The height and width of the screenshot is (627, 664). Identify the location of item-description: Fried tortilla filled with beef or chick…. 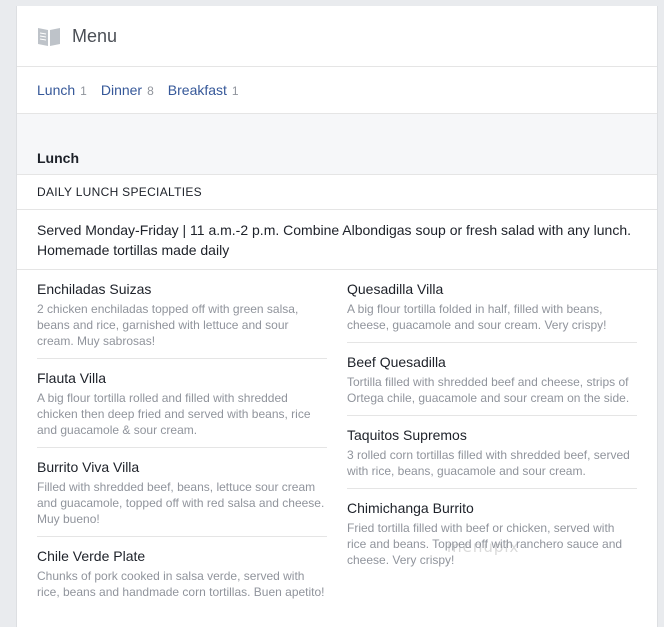
(485, 544).